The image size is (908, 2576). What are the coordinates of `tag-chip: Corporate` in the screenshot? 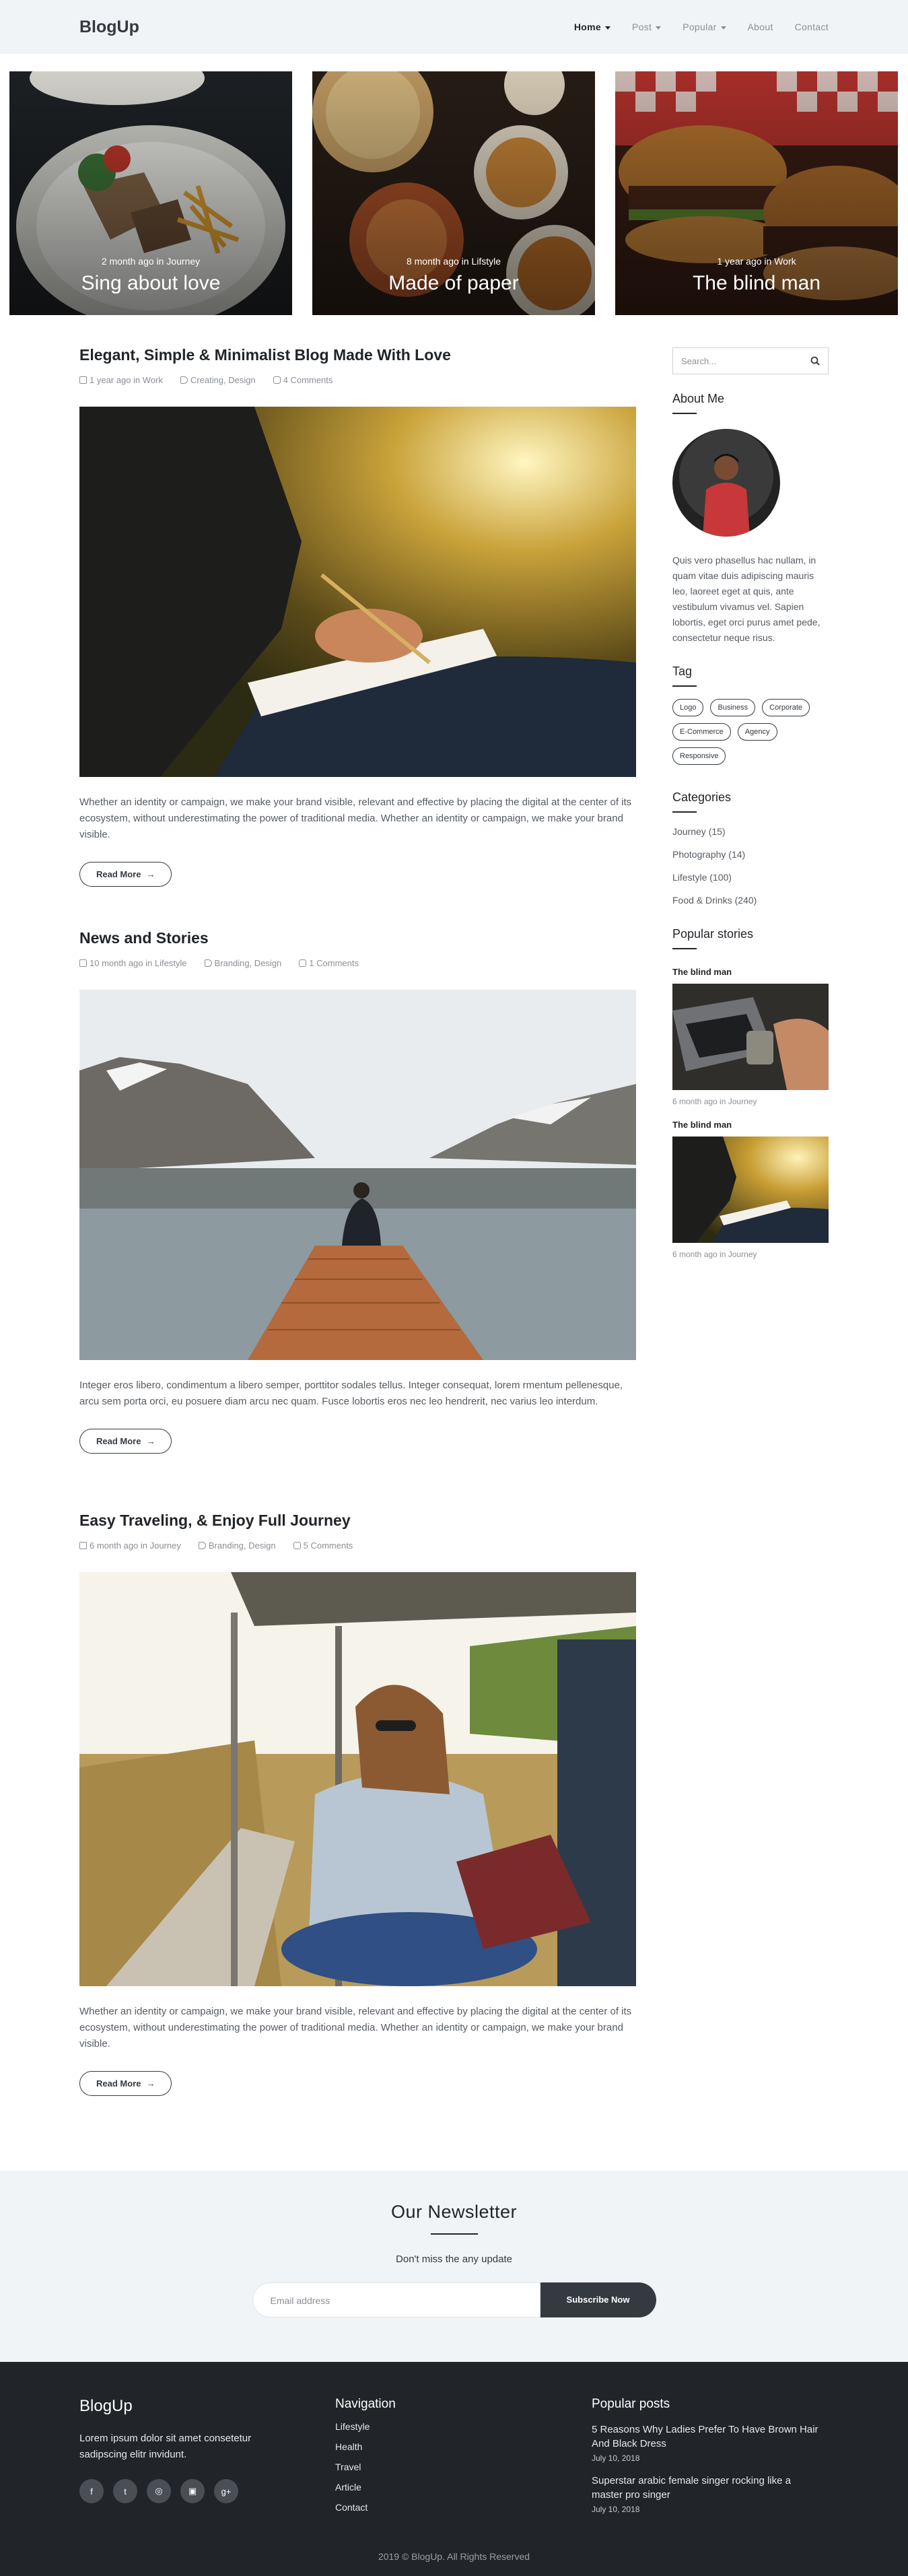 It's located at (786, 707).